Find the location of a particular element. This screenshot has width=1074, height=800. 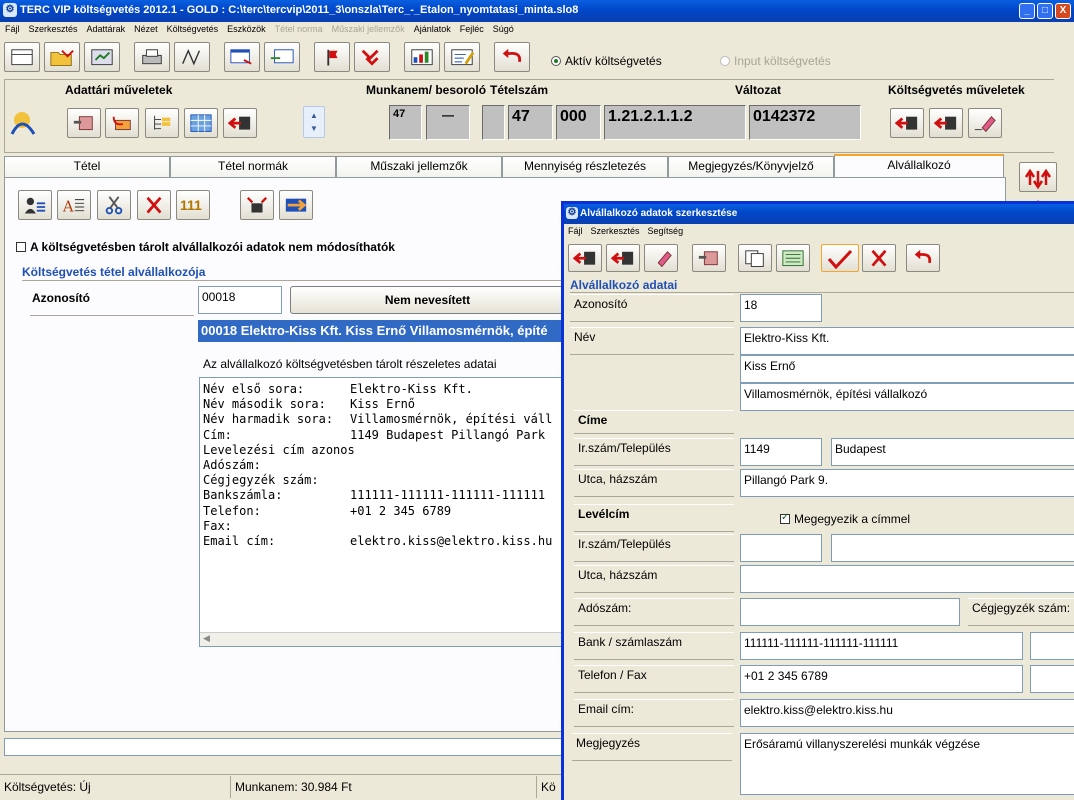

save-button is located at coordinates (102, 57).